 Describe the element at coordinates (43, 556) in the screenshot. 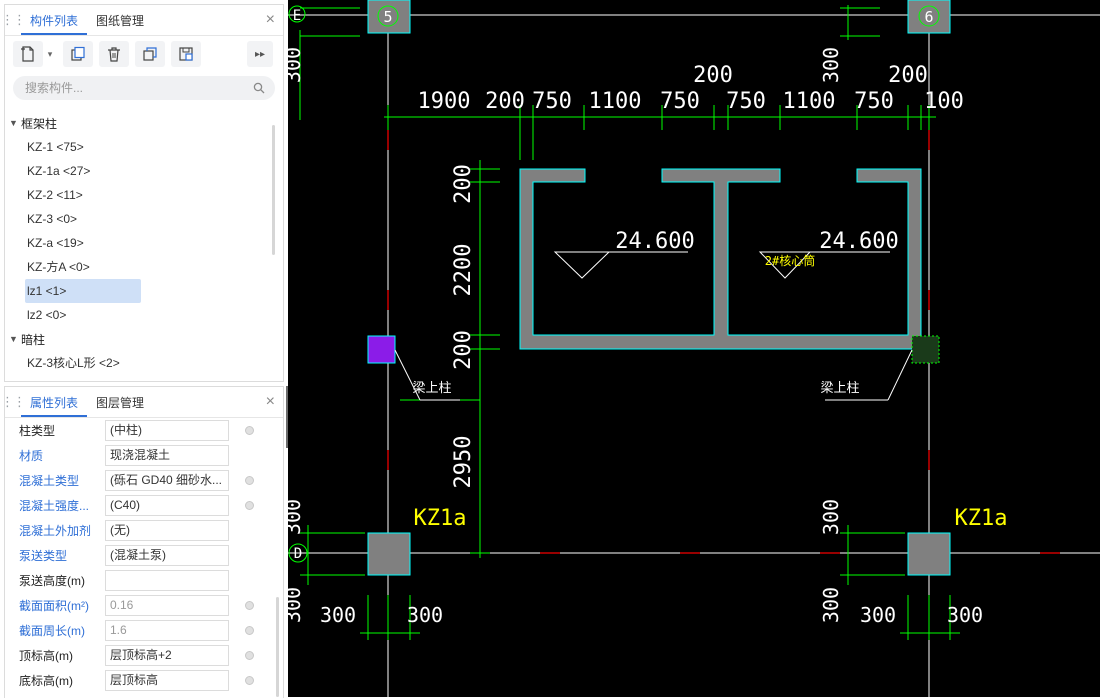

I see `property-label: 泵送类型` at that location.